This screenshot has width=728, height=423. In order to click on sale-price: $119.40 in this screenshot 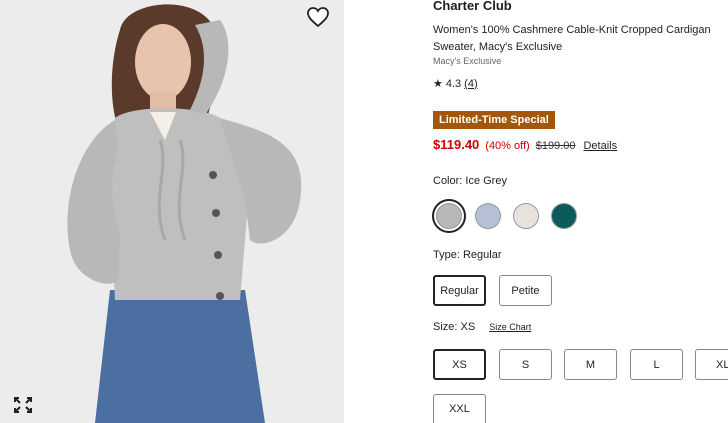, I will do `click(456, 144)`.